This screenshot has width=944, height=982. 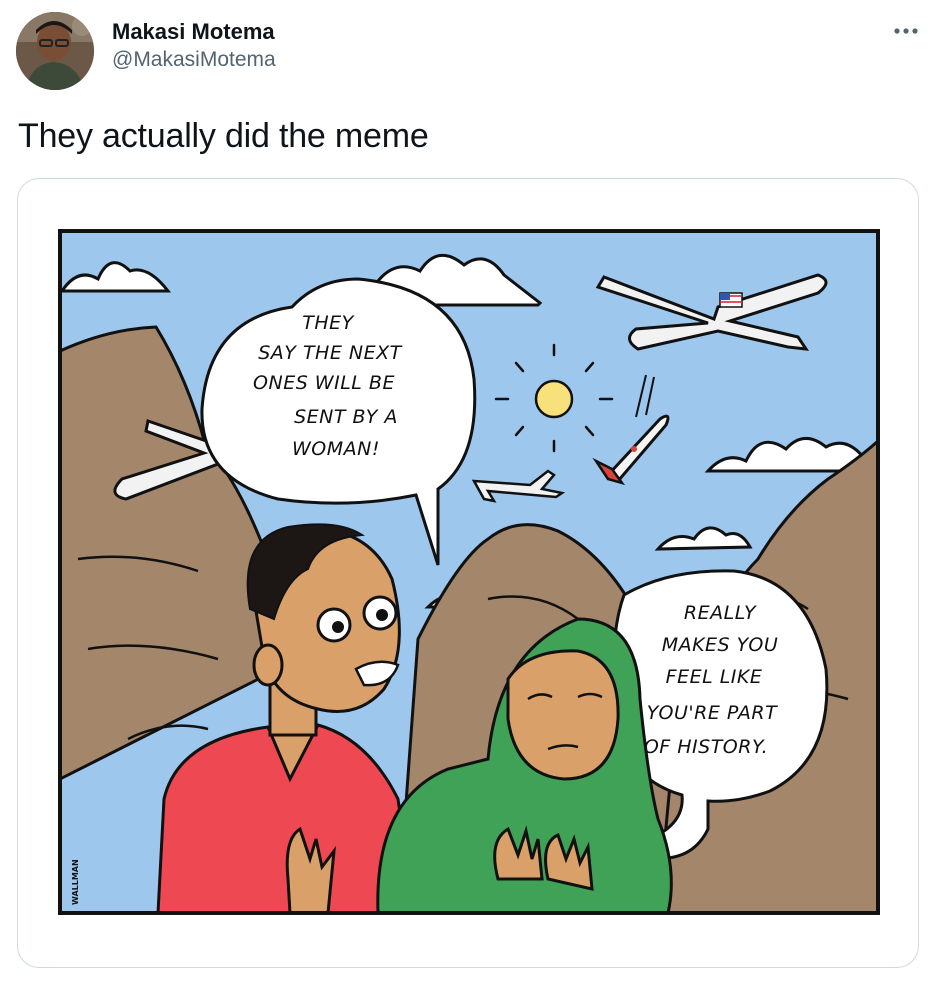 I want to click on speech-left-line: SAY THE NEXT, so click(x=330, y=353).